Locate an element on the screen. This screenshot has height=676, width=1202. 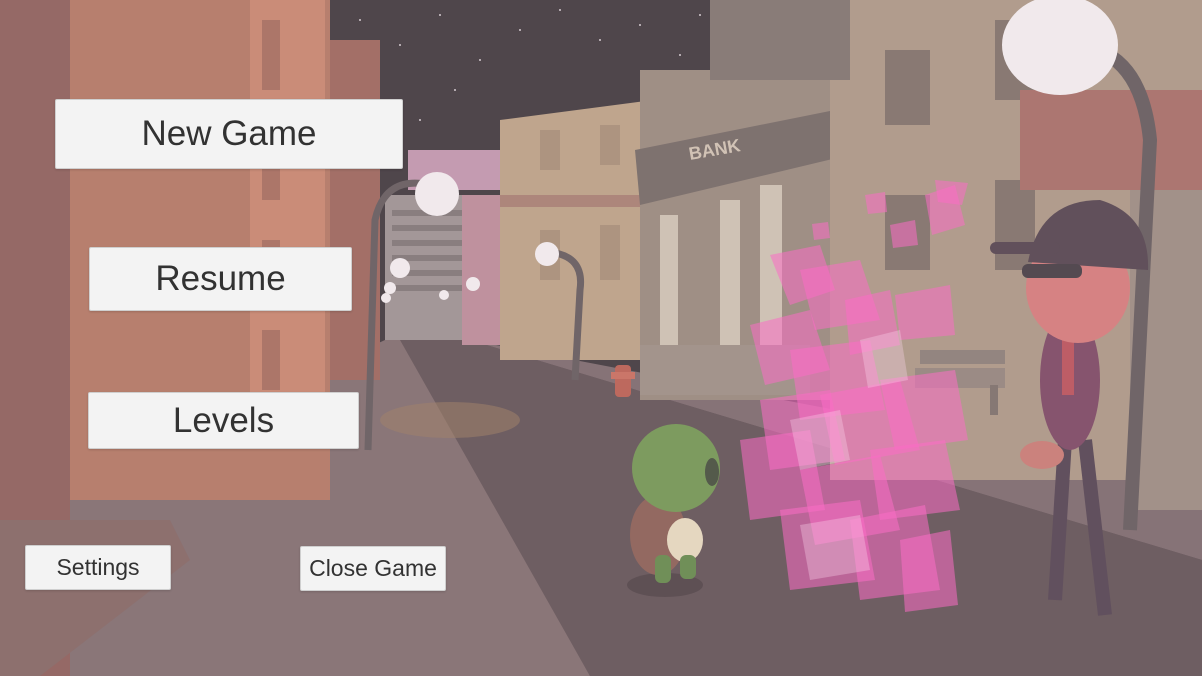
close-game-button: Close Game is located at coordinates (373, 568).